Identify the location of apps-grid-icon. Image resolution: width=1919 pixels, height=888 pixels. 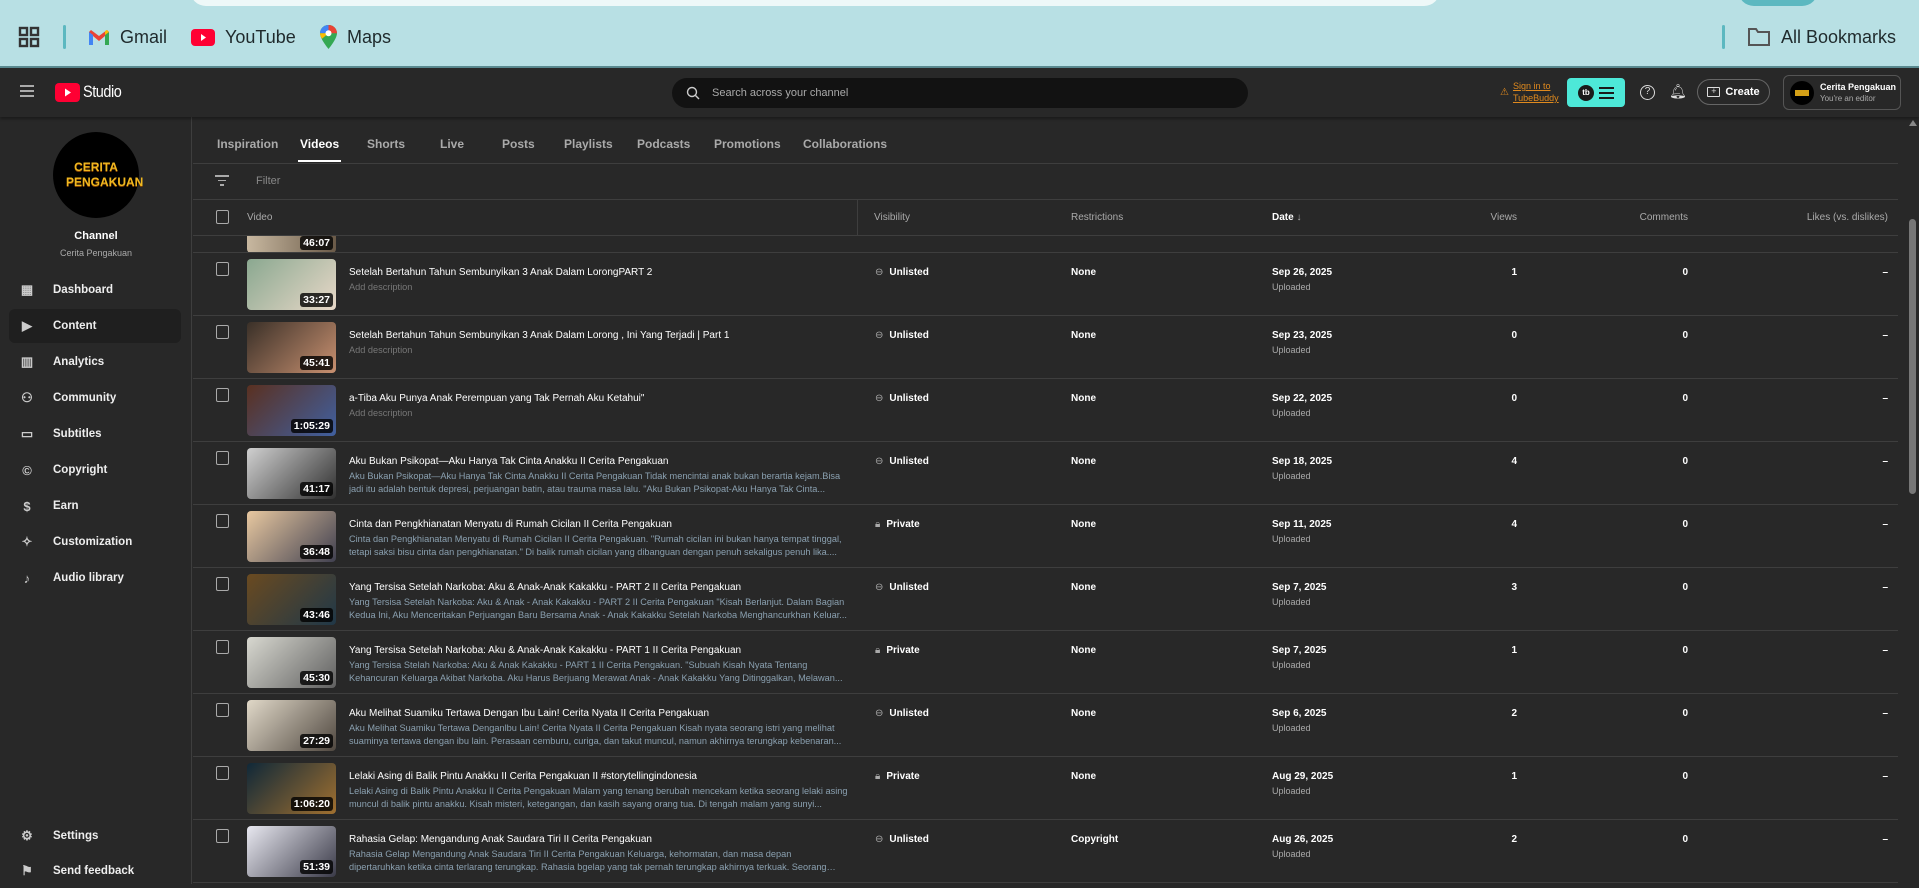
(29, 37).